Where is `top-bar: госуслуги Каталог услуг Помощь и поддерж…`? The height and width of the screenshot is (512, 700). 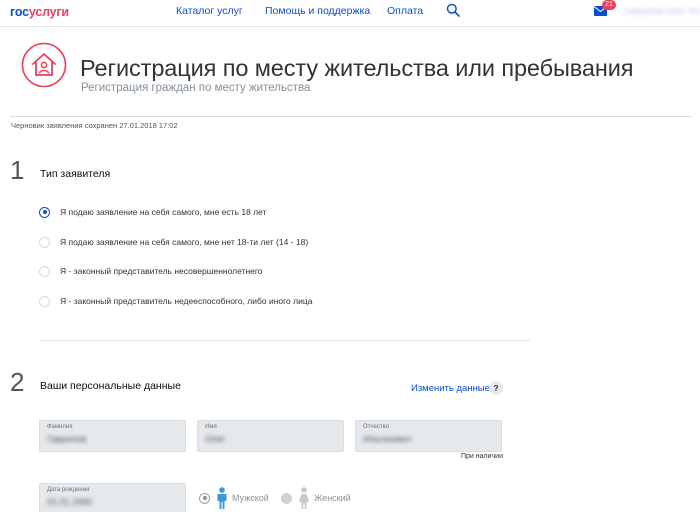
top-bar: госуслуги Каталог услуг Помощь и поддерж… is located at coordinates (350, 13).